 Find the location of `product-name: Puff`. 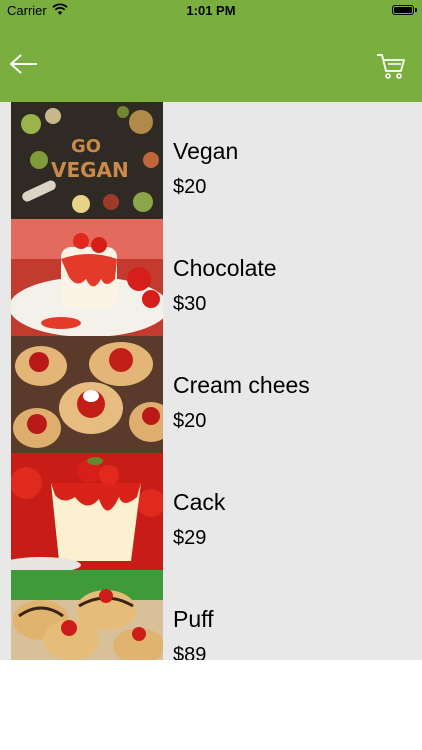

product-name: Puff is located at coordinates (193, 619).